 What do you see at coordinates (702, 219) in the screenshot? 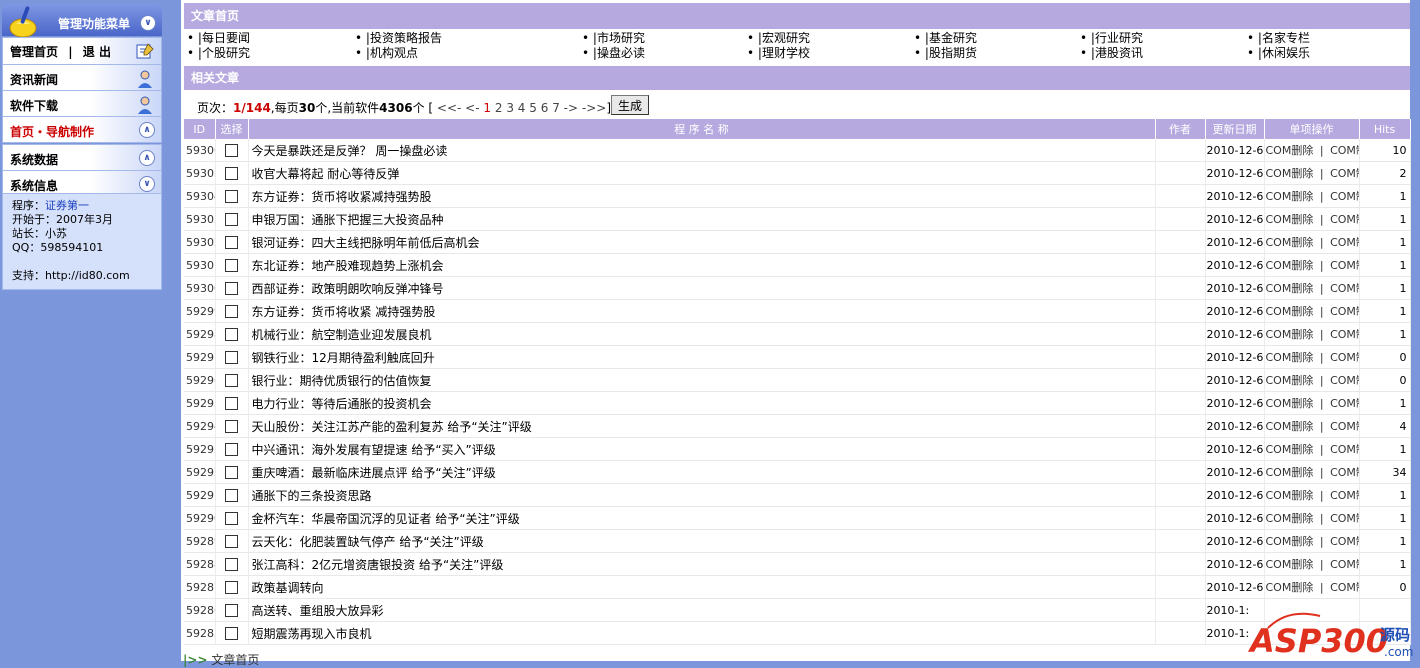
I see `row-title-link: 申银万国：通胀下把握三大投资品种` at bounding box center [702, 219].